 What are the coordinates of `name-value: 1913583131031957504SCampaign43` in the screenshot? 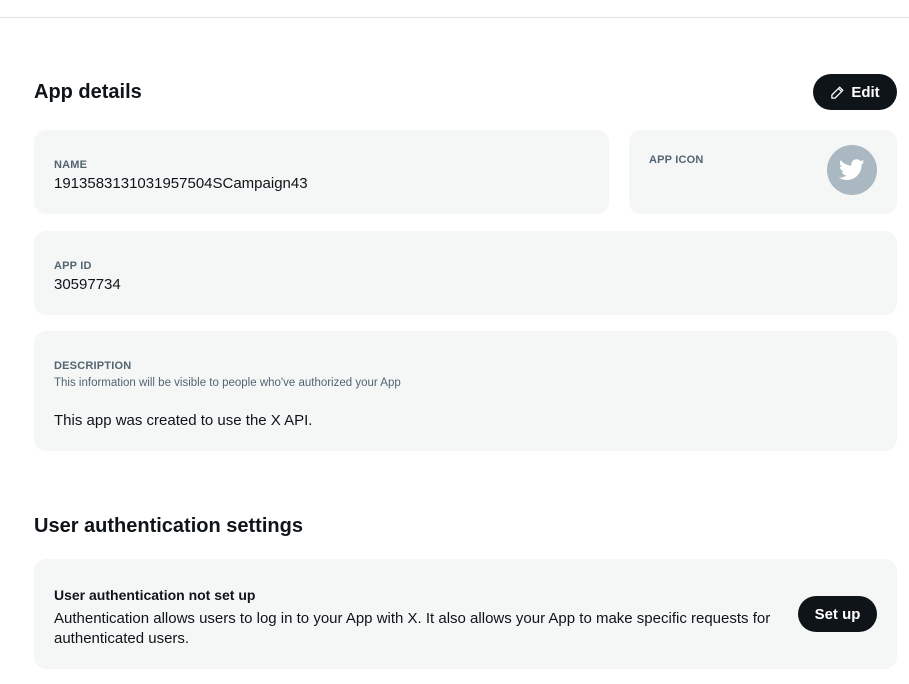 It's located at (181, 183).